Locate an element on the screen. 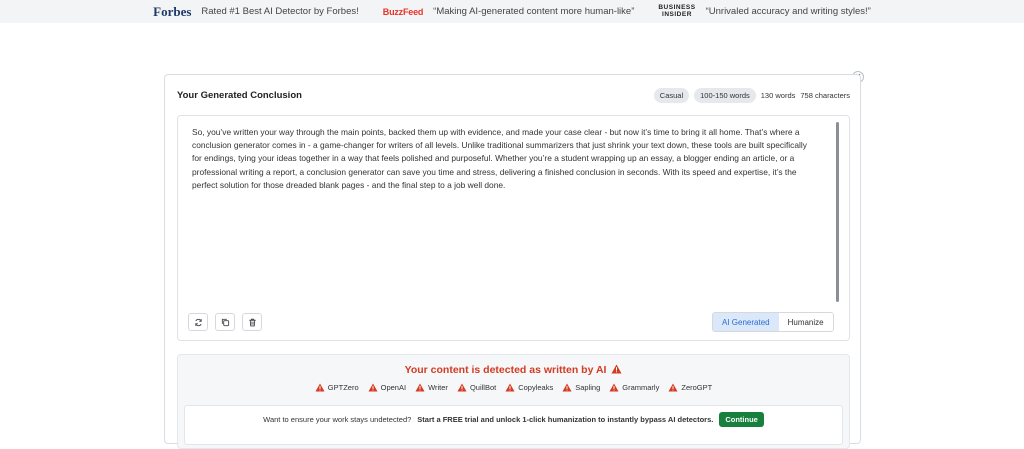 Image resolution: width=1024 pixels, height=449 pixels. trash-icon is located at coordinates (252, 322).